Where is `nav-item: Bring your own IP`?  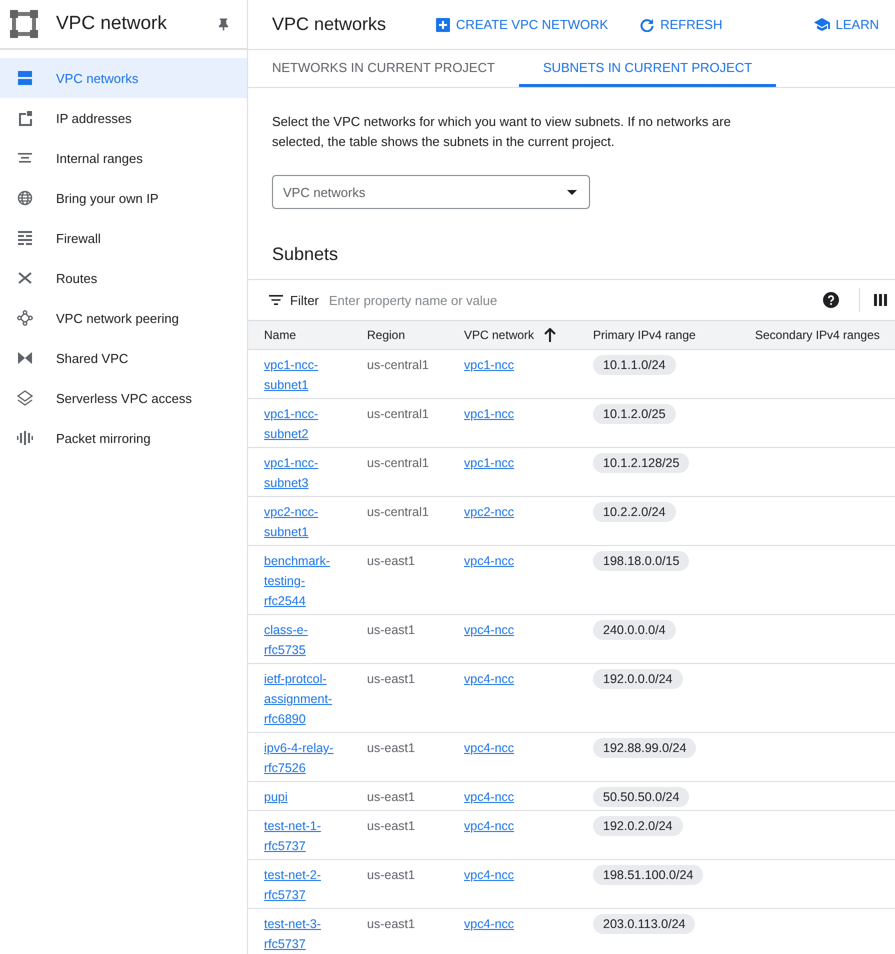 nav-item: Bring your own IP is located at coordinates (123, 198).